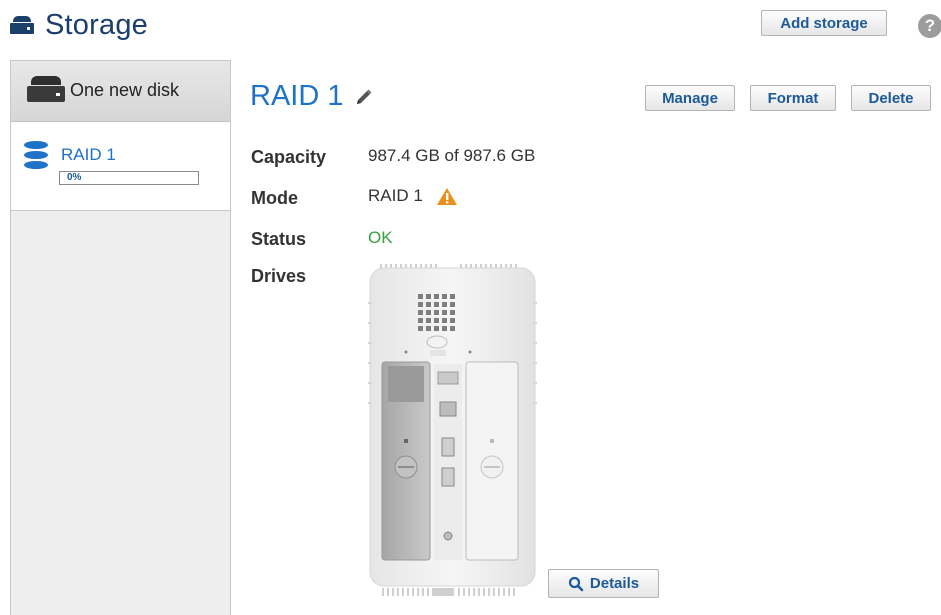 This screenshot has width=941, height=615. What do you see at coordinates (120, 166) in the screenshot?
I see `sidebar-item-raid-1: RAID 1 0%` at bounding box center [120, 166].